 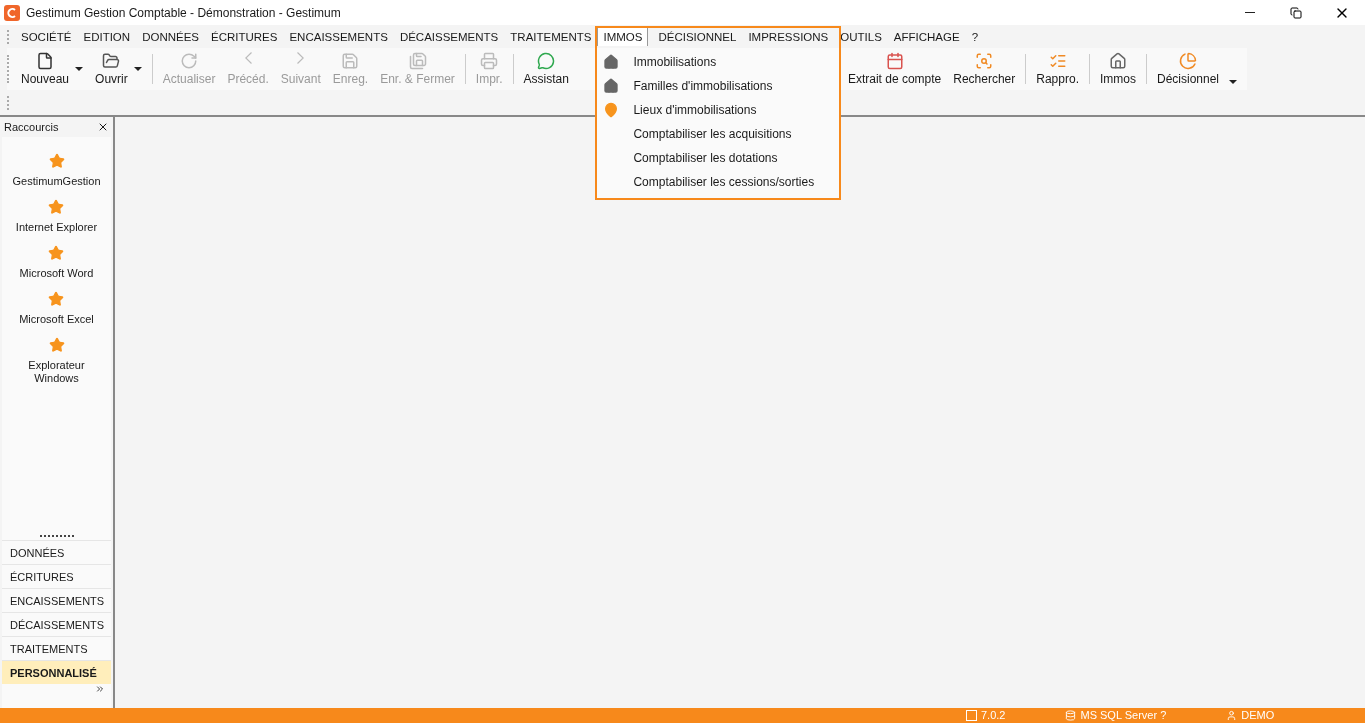 I want to click on checklist-icon, so click(x=1057, y=61).